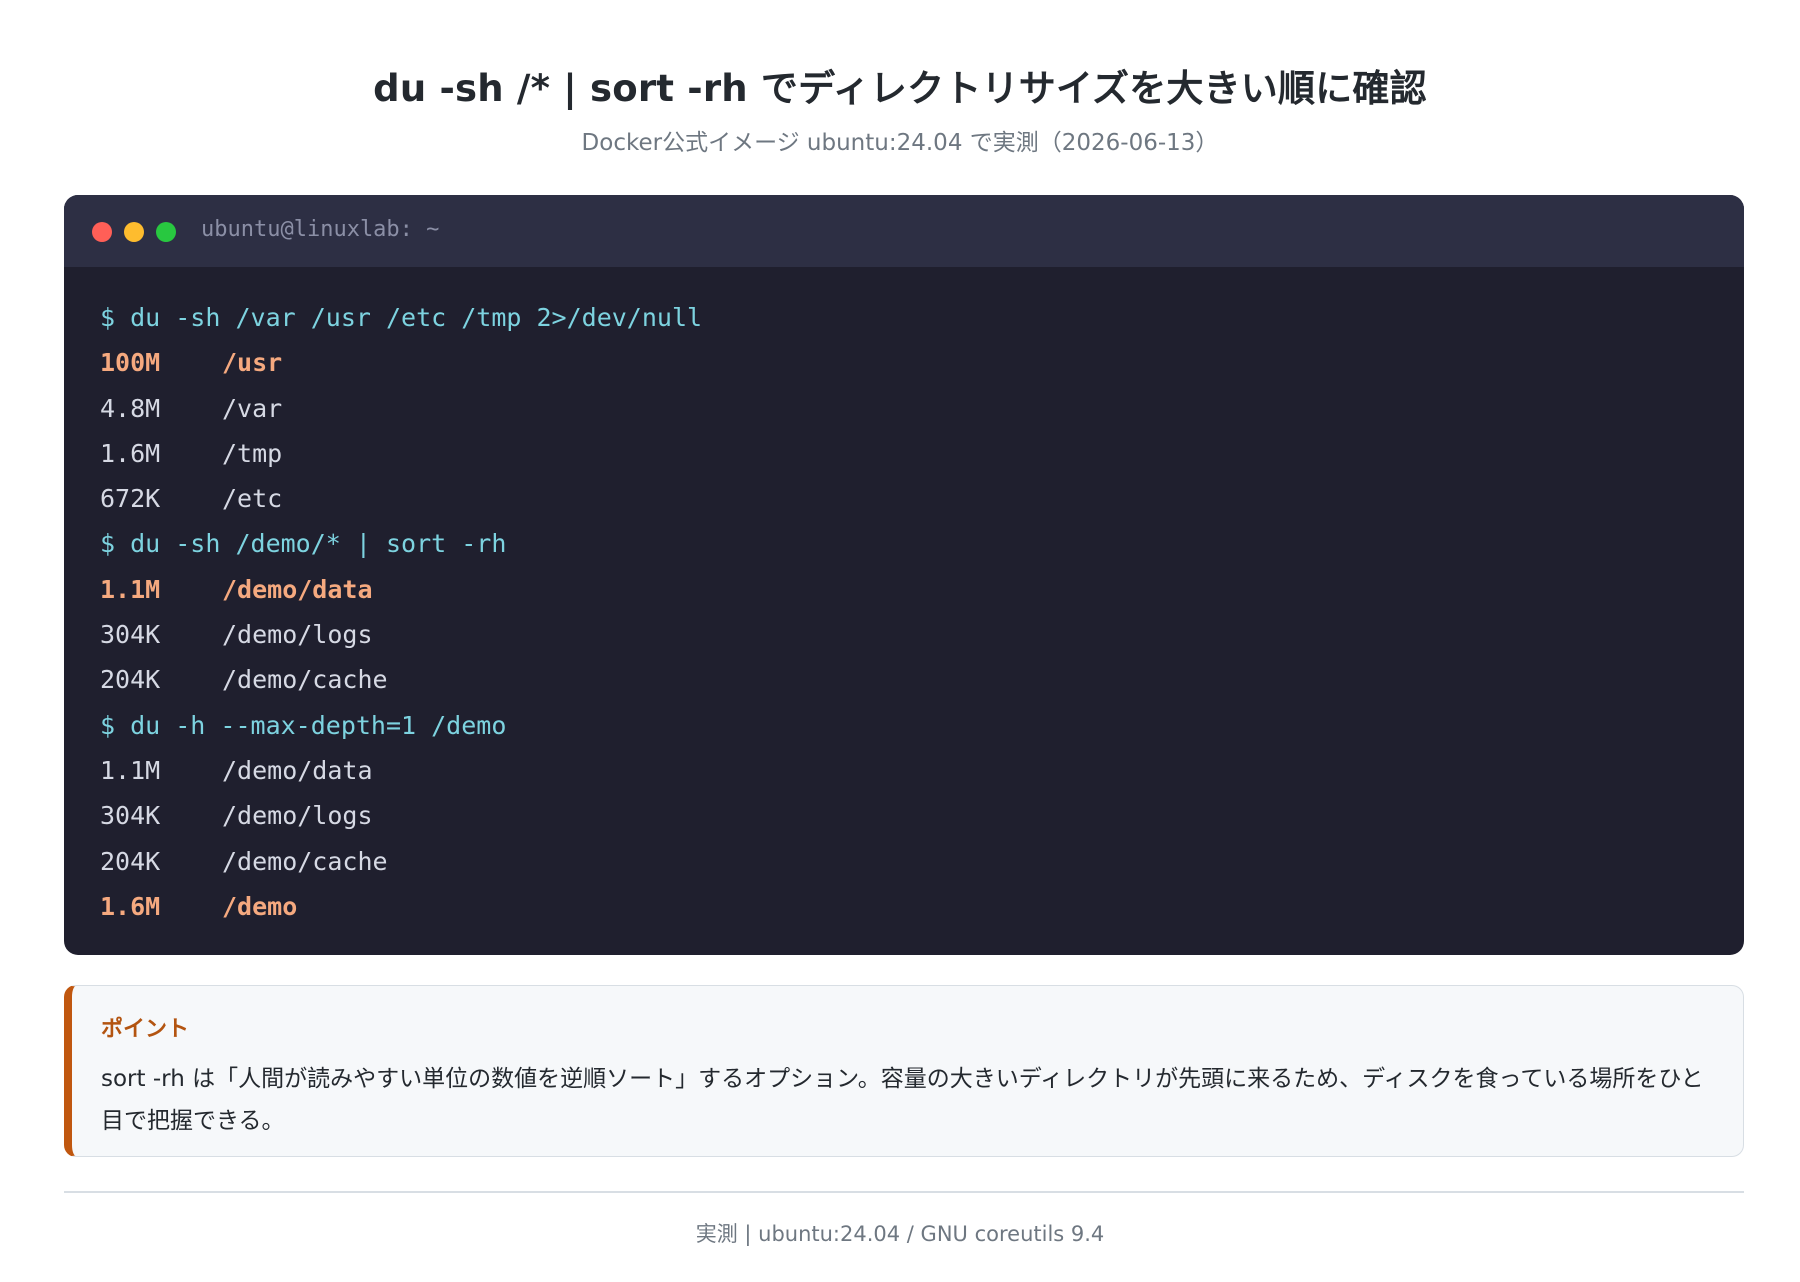  I want to click on terminal-output-line-highlight: 1.1M/demo/data, so click(905, 589).